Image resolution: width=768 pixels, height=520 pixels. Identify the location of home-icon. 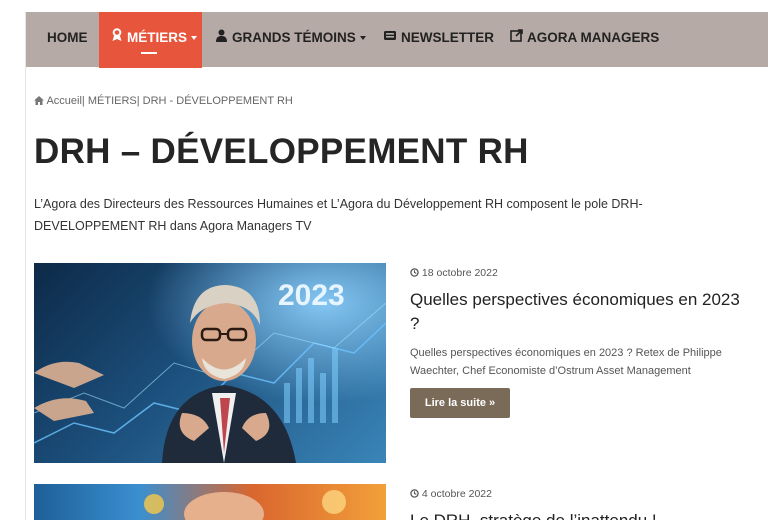
(40, 101).